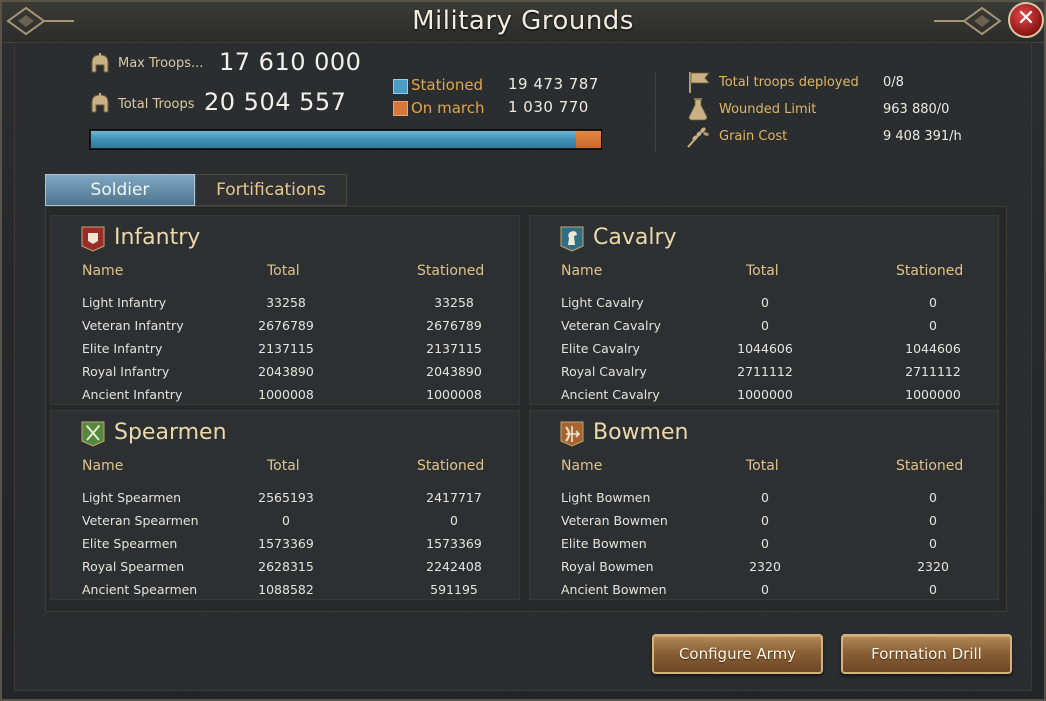 The height and width of the screenshot is (701, 1046). Describe the element at coordinates (765, 302) in the screenshot. I see `cavalry-row-0-total: 0` at that location.